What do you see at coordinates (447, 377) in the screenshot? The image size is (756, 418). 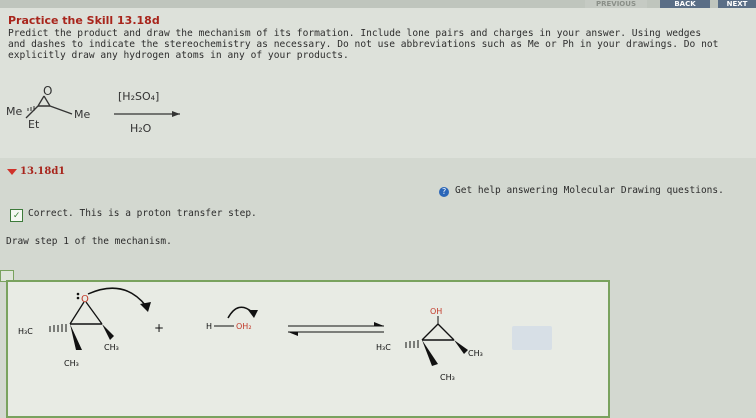 I see `product-methyl-bottom: CH₃` at bounding box center [447, 377].